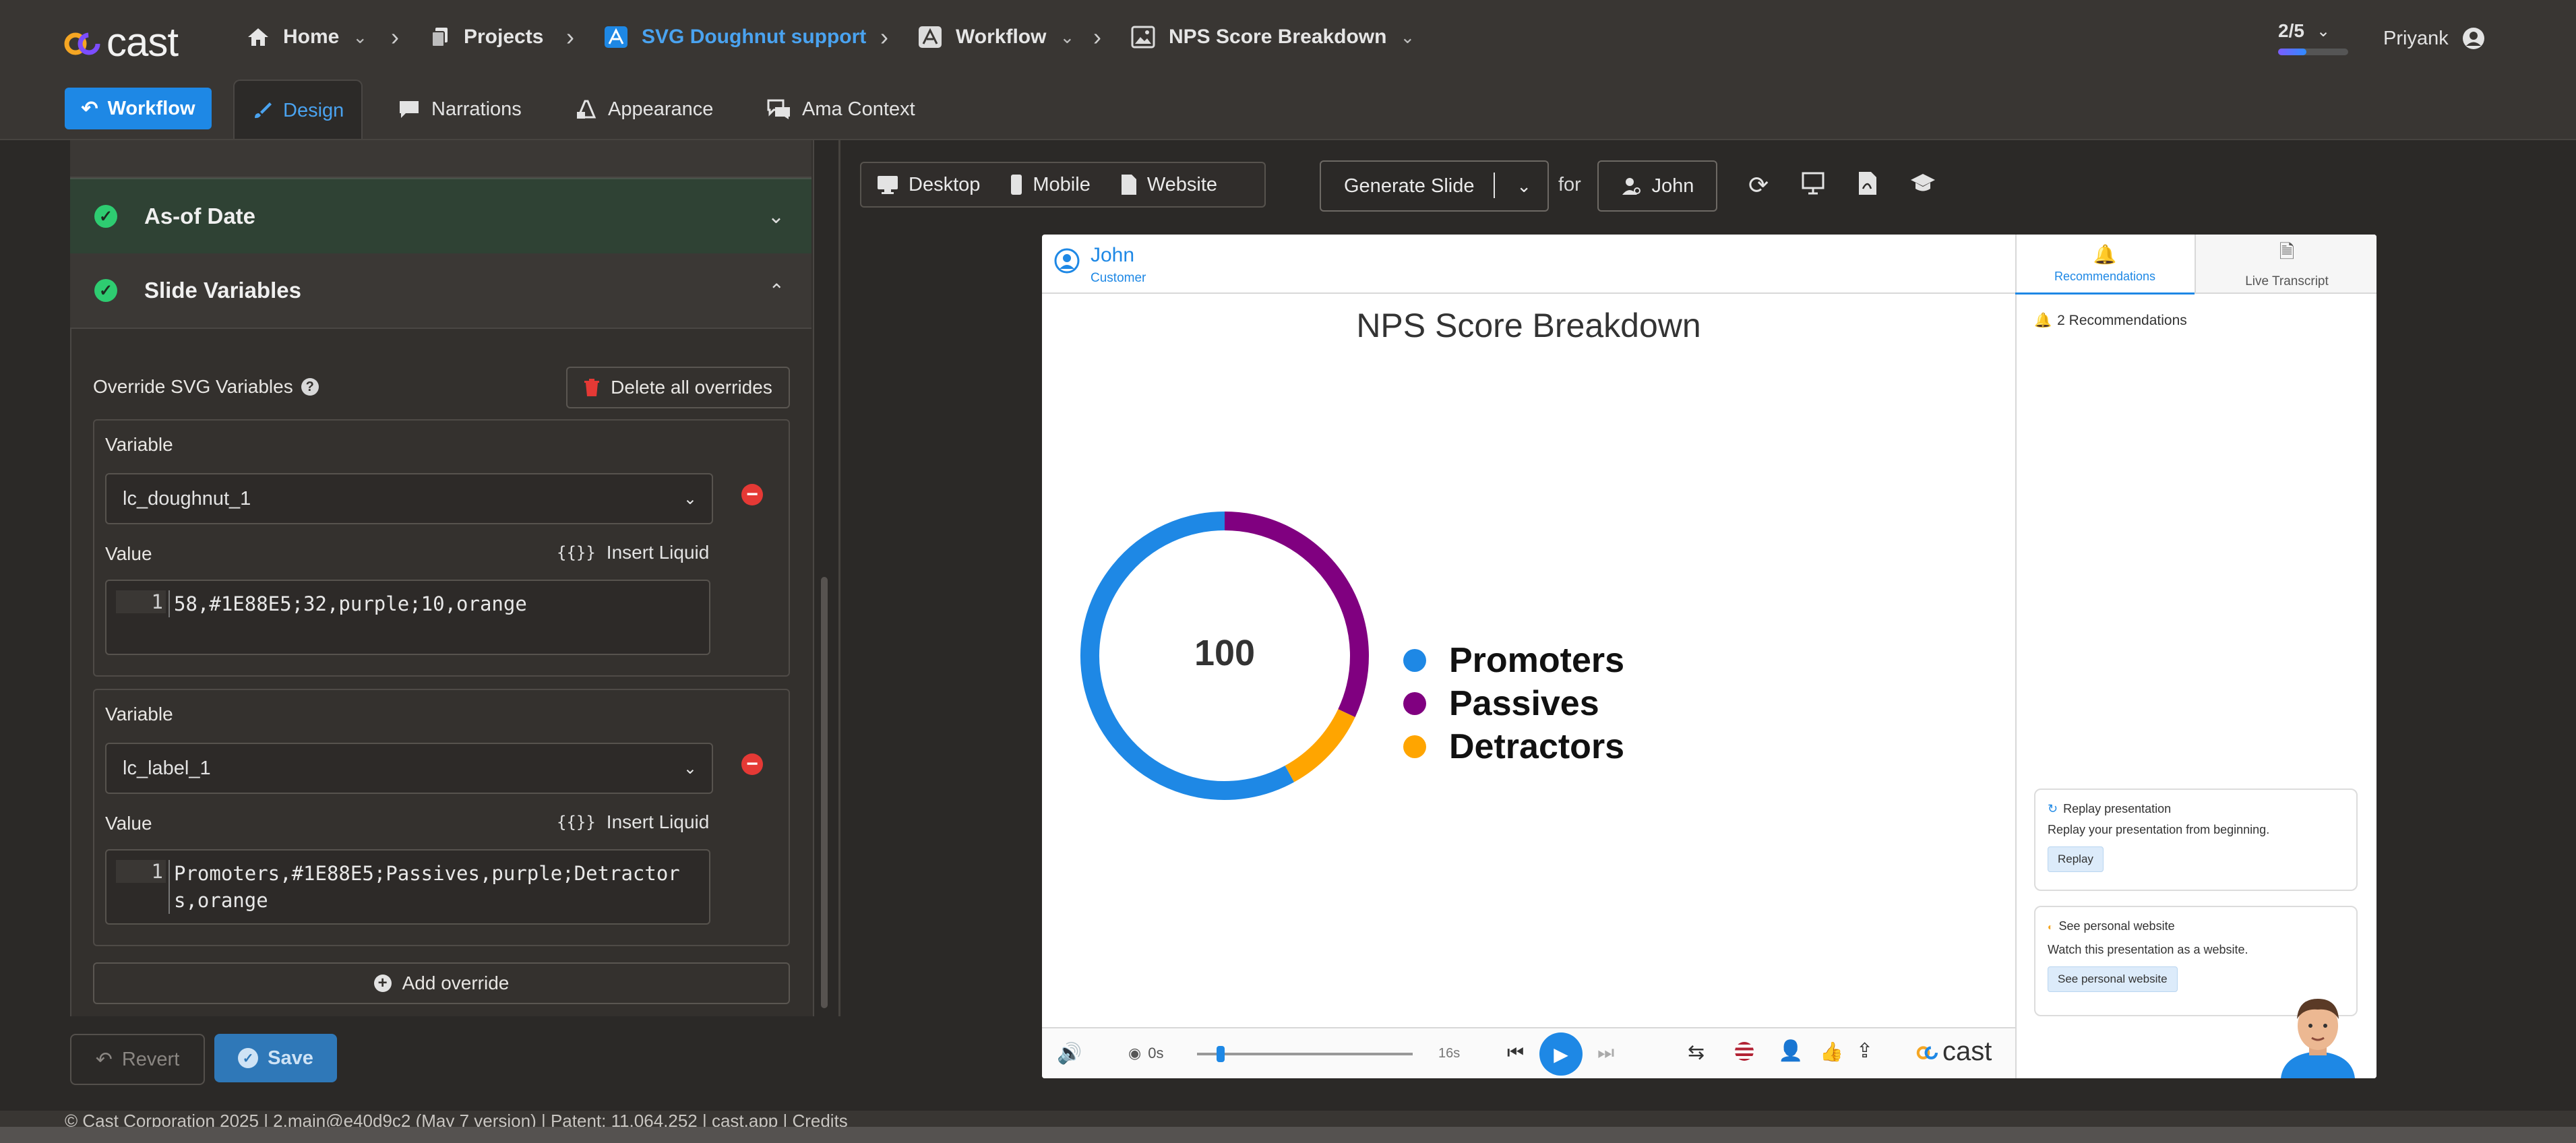 The image size is (2576, 1143). What do you see at coordinates (2319, 37) in the screenshot?
I see `progress-indicator: 2/5 ⌄` at bounding box center [2319, 37].